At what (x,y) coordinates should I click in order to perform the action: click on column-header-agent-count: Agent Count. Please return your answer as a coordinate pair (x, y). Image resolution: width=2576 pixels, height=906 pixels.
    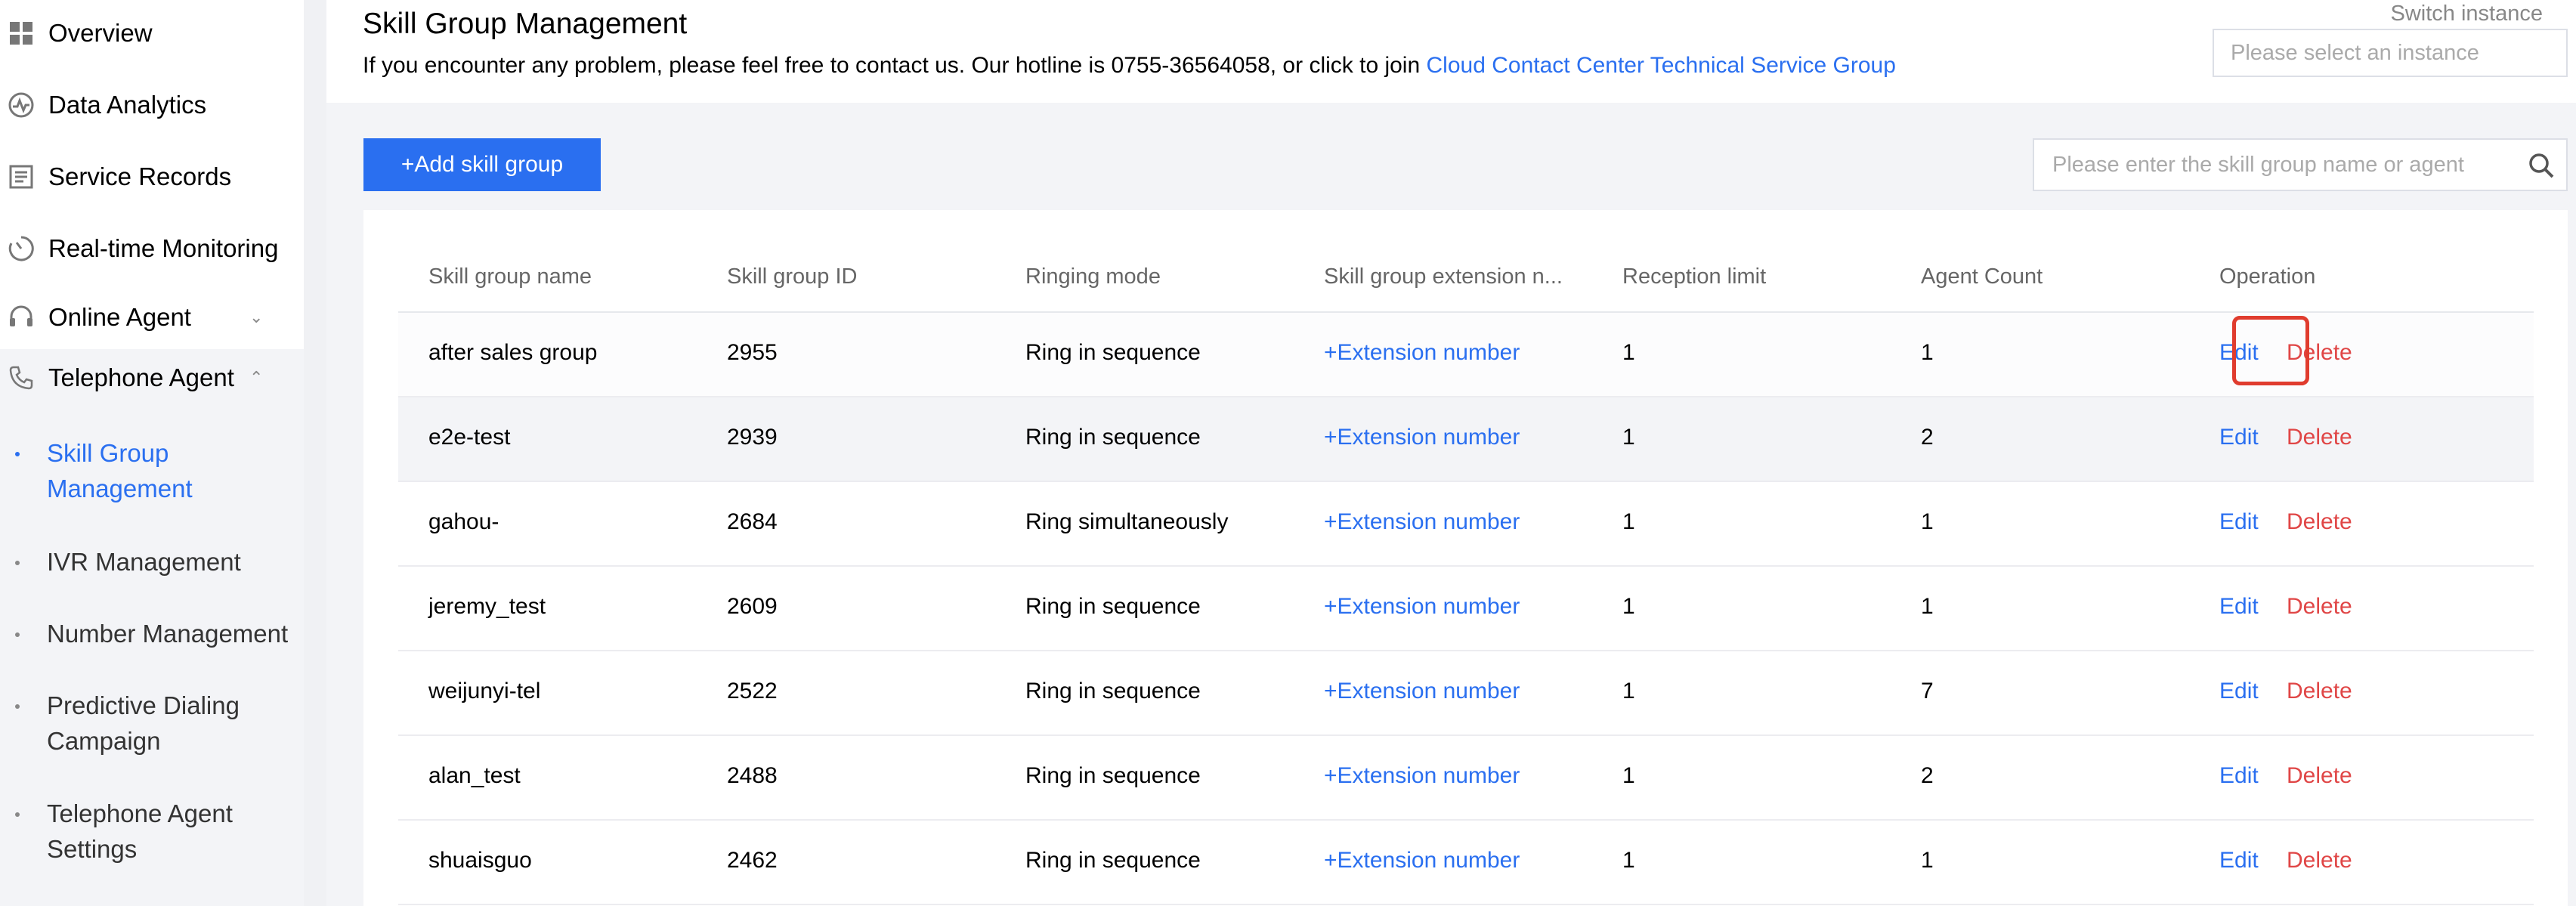
    Looking at the image, I should click on (1982, 276).